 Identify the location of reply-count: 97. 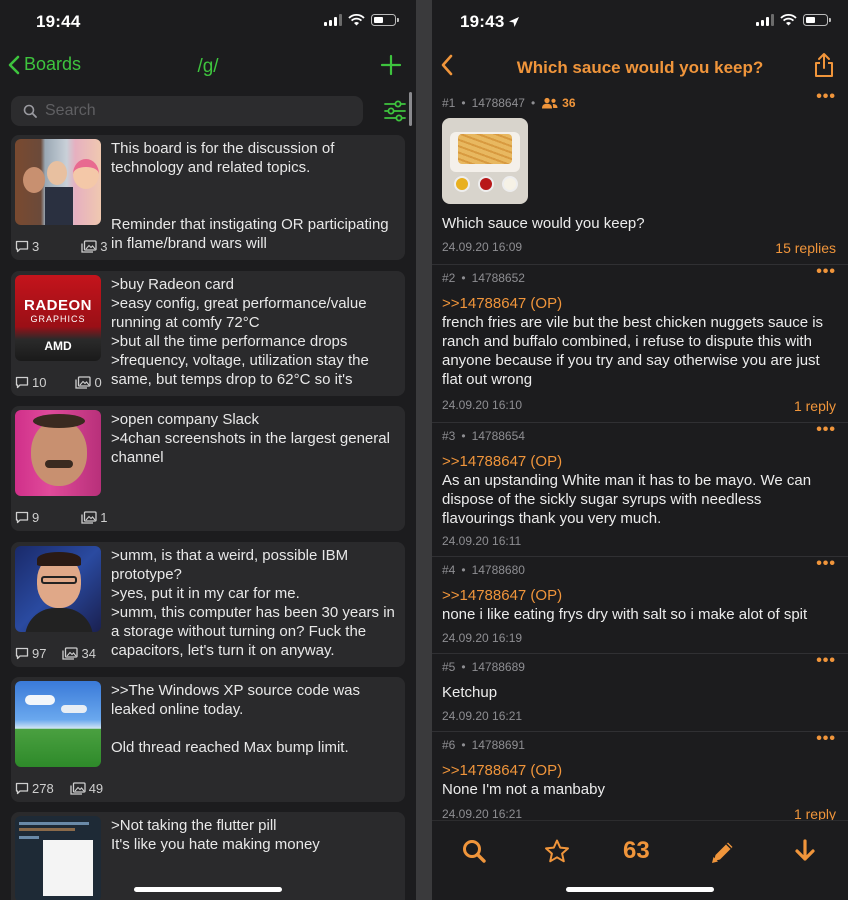
(39, 653).